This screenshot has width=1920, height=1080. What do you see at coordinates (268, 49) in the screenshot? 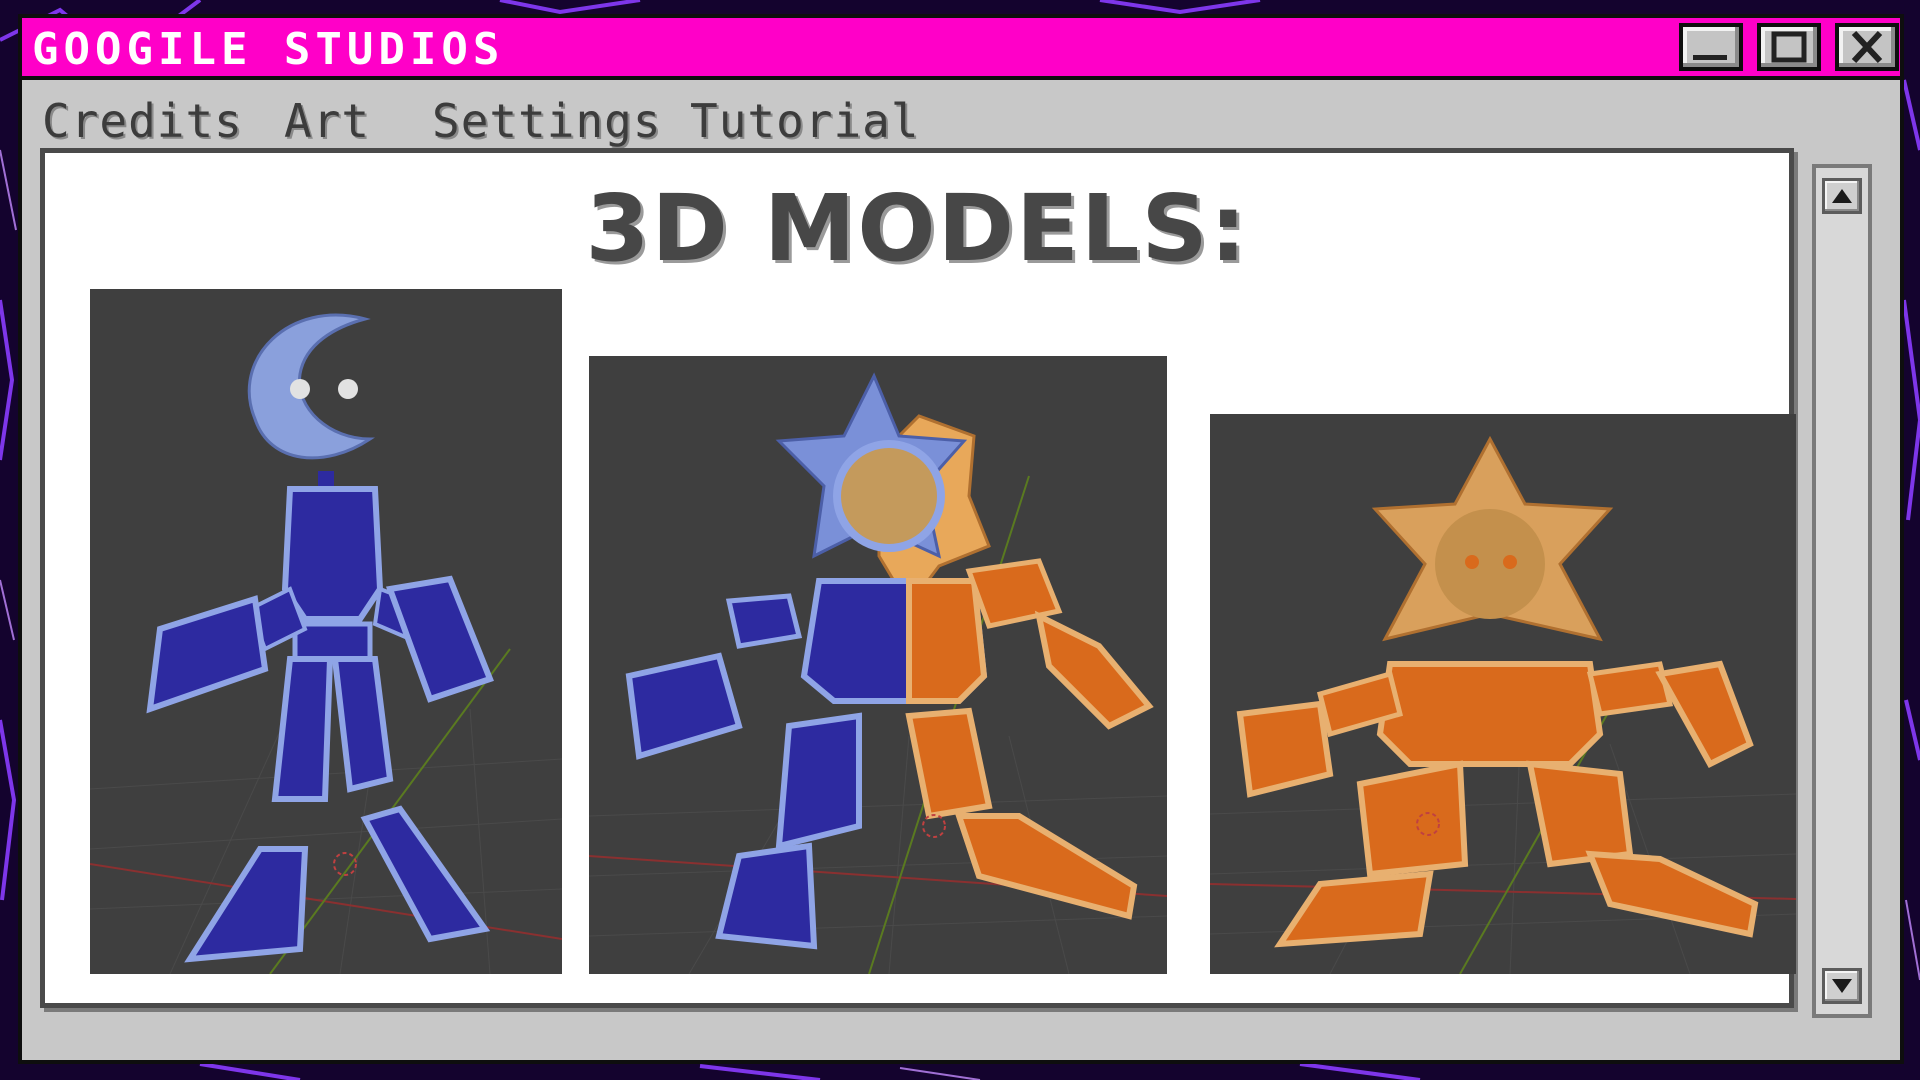
I see `window-title: GOOGILE STUDIOS` at bounding box center [268, 49].